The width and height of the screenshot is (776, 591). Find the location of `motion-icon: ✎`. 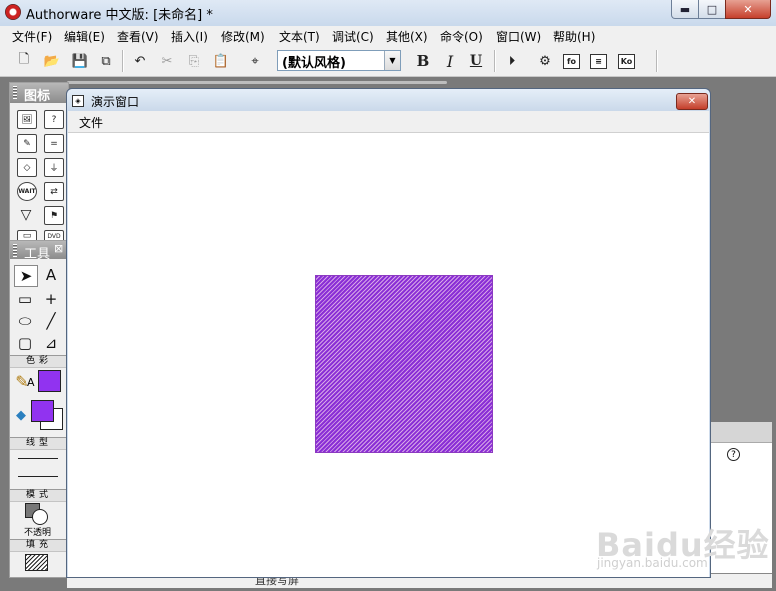

motion-icon: ✎ is located at coordinates (27, 143).